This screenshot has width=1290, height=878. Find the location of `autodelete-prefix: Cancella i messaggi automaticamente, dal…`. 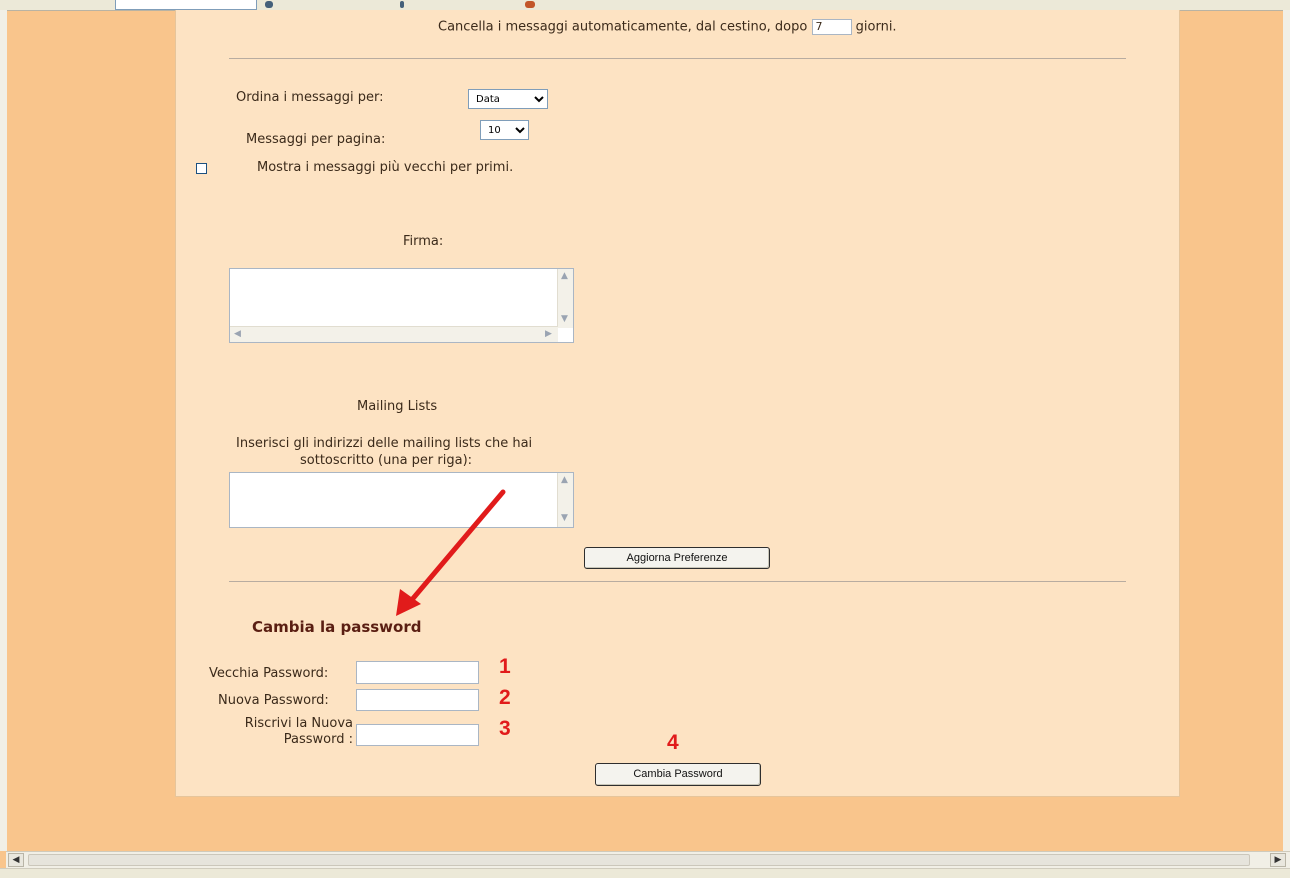

autodelete-prefix: Cancella i messaggi automaticamente, dal… is located at coordinates (623, 27).